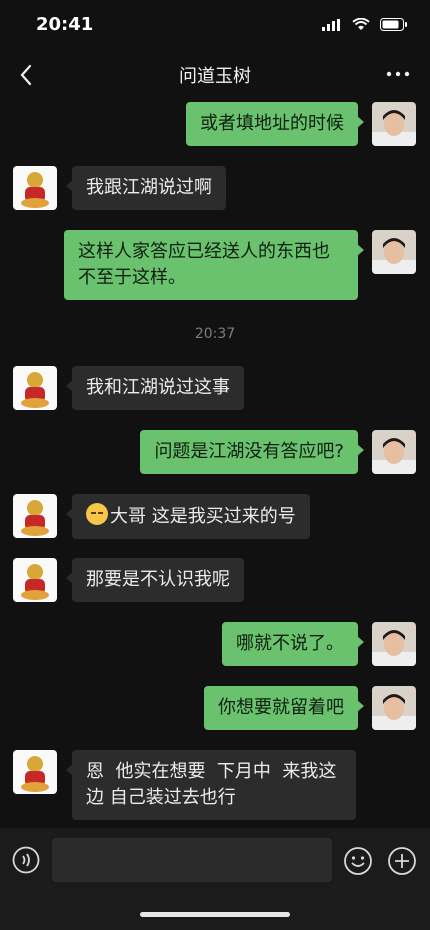 The height and width of the screenshot is (930, 430). I want to click on plus-icon, so click(402, 861).